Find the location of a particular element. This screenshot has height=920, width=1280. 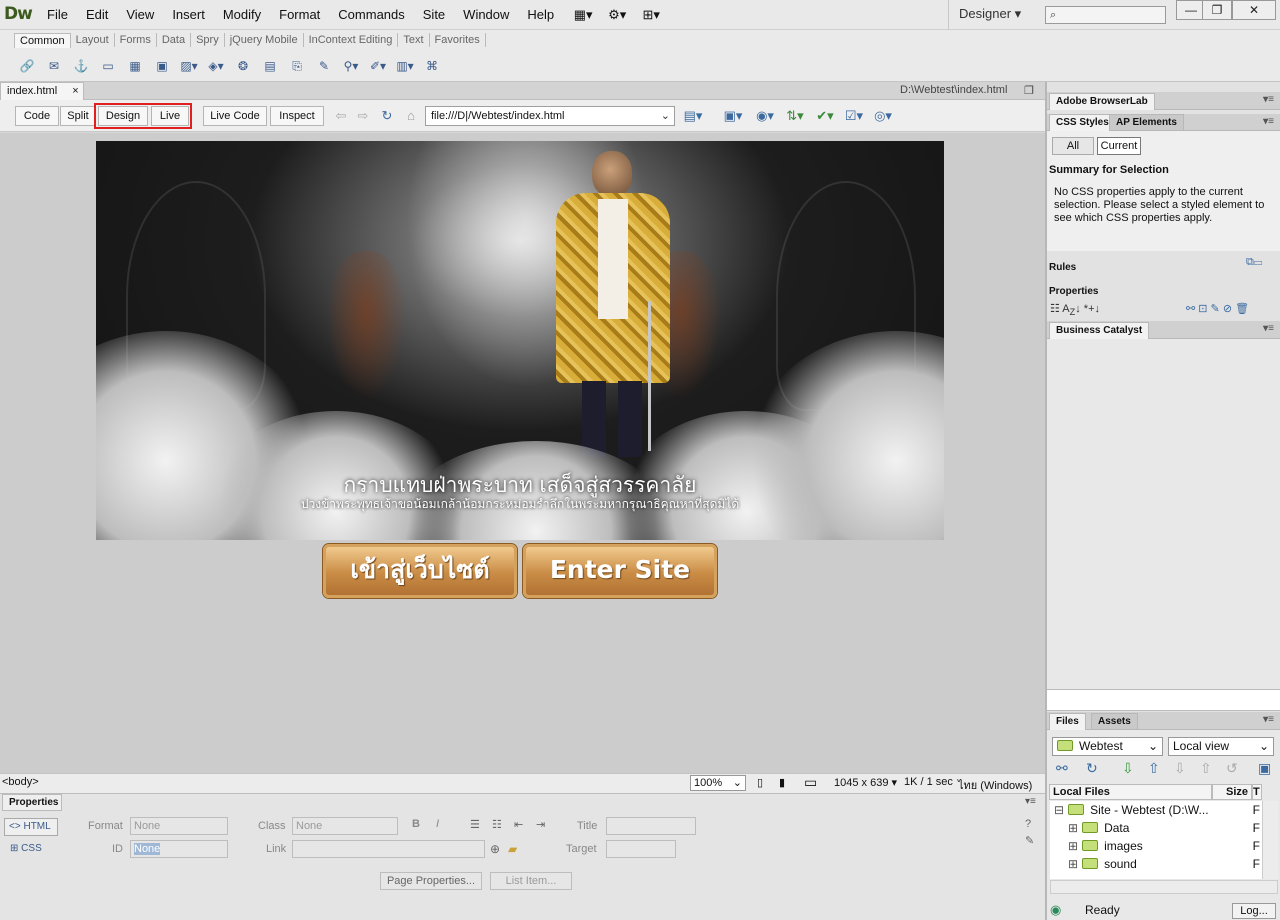

media-icon: ◈▾ is located at coordinates (216, 66).